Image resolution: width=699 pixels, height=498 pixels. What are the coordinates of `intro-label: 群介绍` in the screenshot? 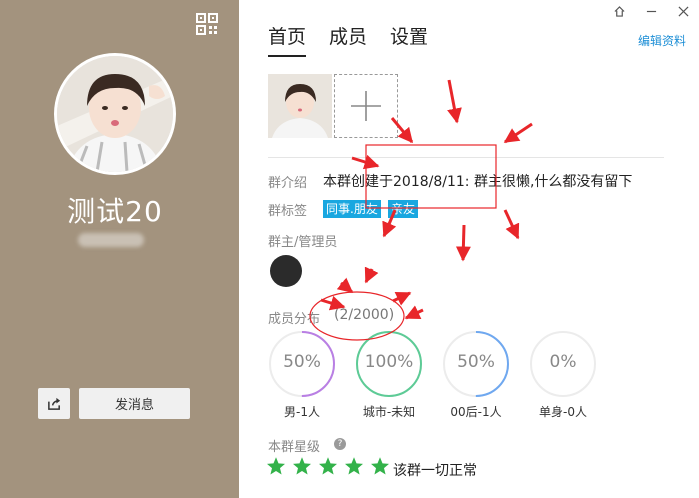 It's located at (288, 183).